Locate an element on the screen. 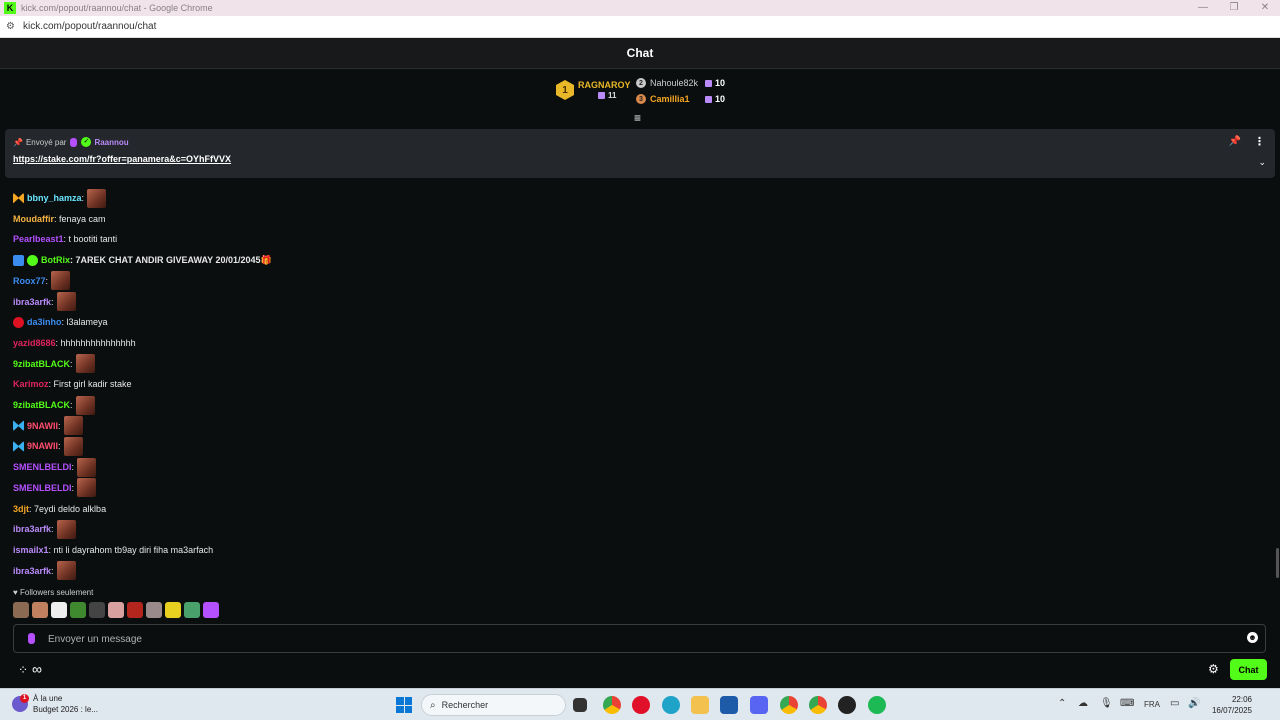 Image resolution: width=1280 pixels, height=720 pixels. emote-3-icon is located at coordinates (59, 610).